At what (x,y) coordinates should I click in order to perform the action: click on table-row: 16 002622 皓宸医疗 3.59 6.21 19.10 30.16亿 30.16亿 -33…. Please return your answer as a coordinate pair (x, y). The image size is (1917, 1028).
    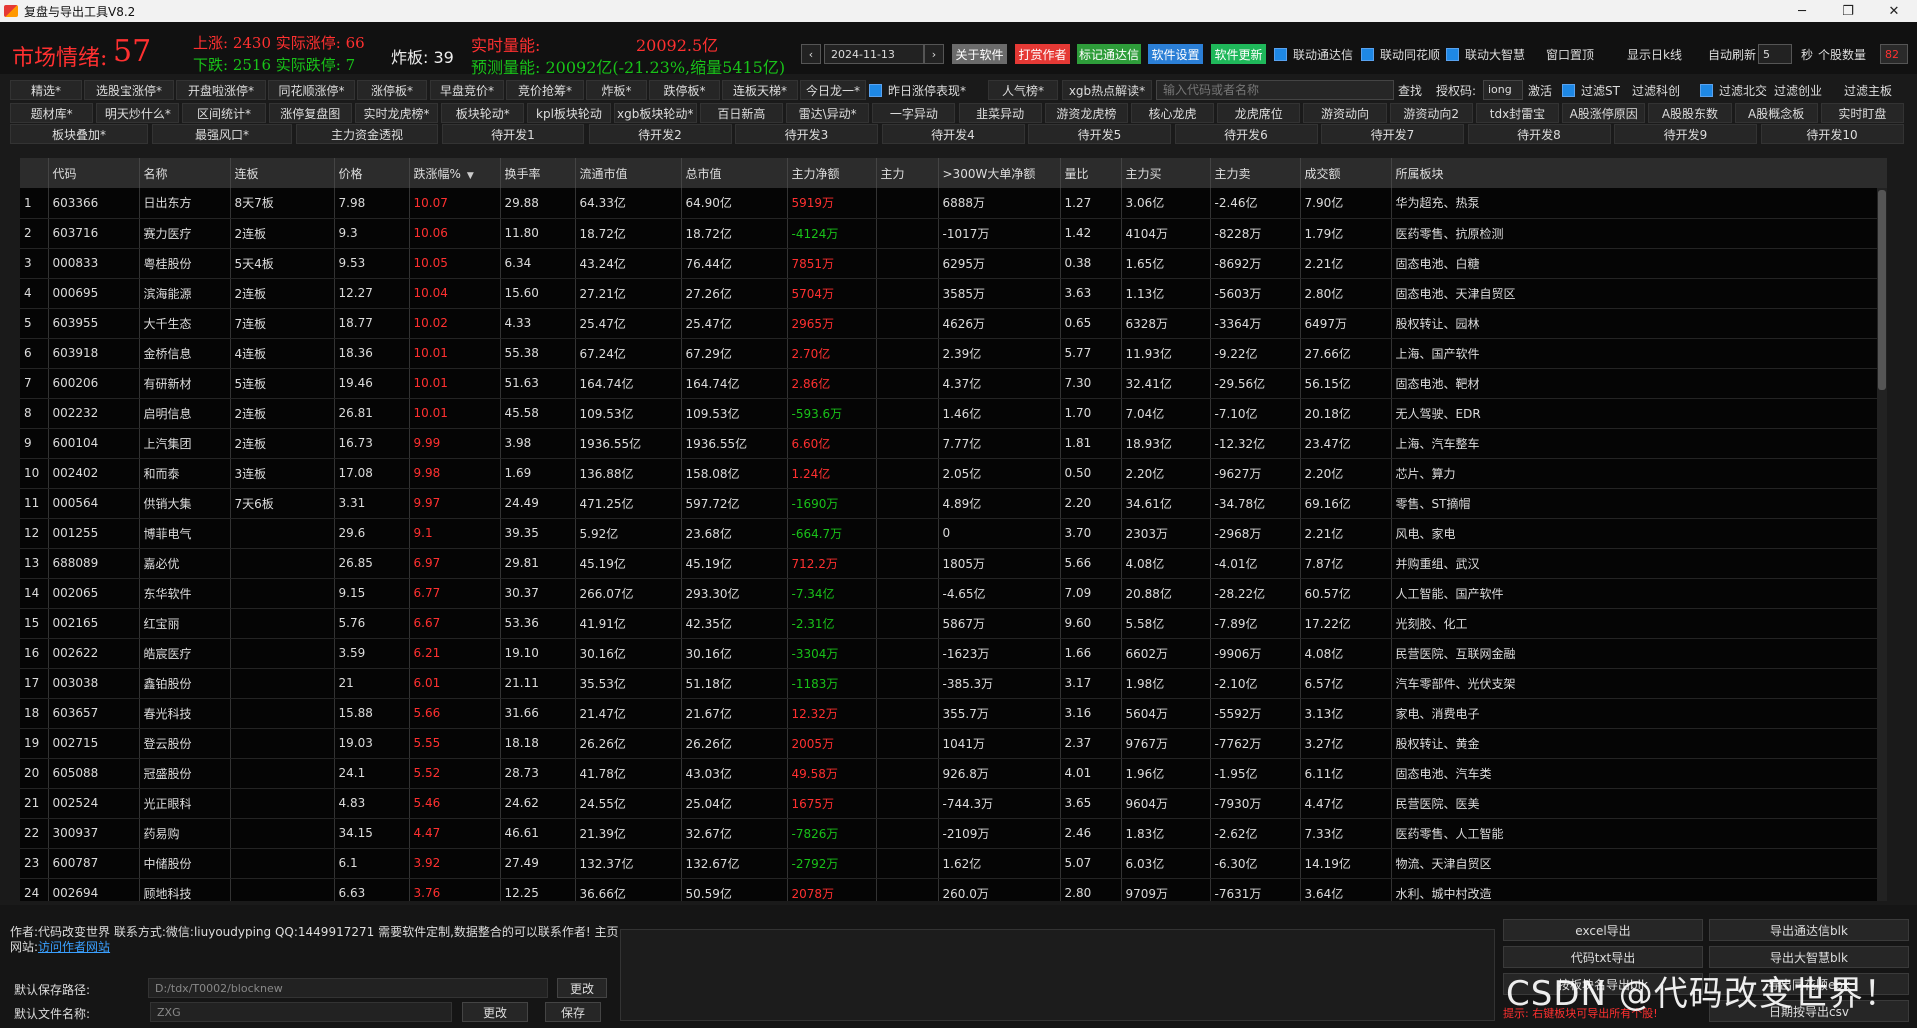
    Looking at the image, I should click on (953, 653).